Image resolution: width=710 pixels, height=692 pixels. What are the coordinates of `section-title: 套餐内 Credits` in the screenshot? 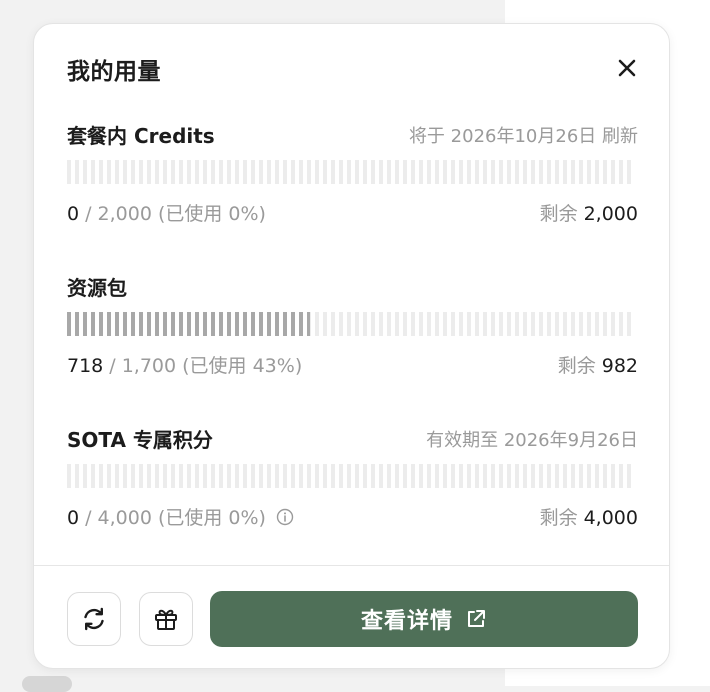 It's located at (141, 136).